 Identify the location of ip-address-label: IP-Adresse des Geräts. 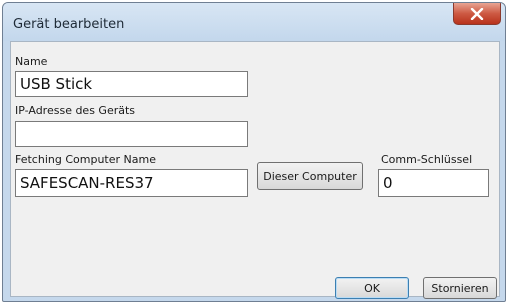
(75, 110).